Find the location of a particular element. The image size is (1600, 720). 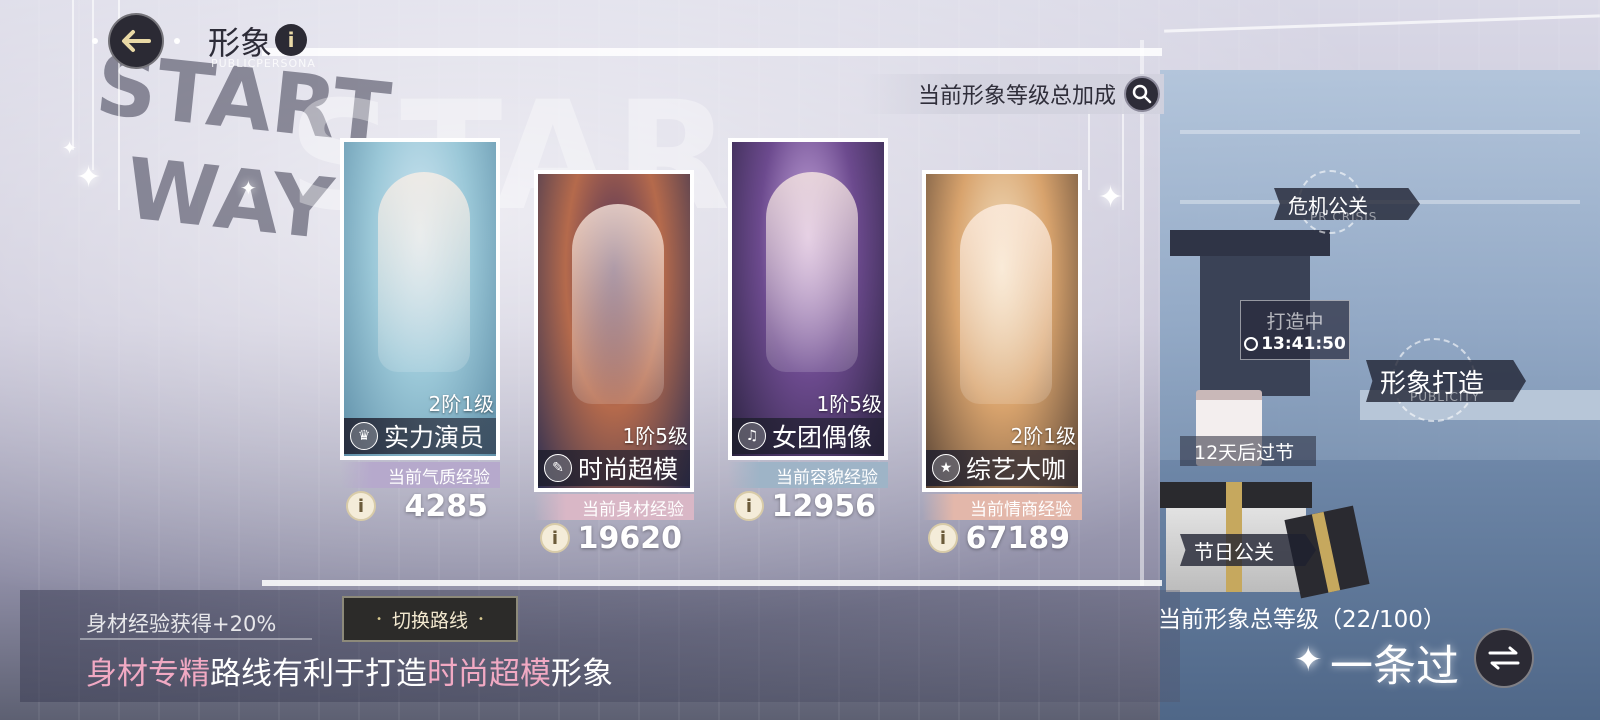

swap-arrows-icon is located at coordinates (1504, 658).